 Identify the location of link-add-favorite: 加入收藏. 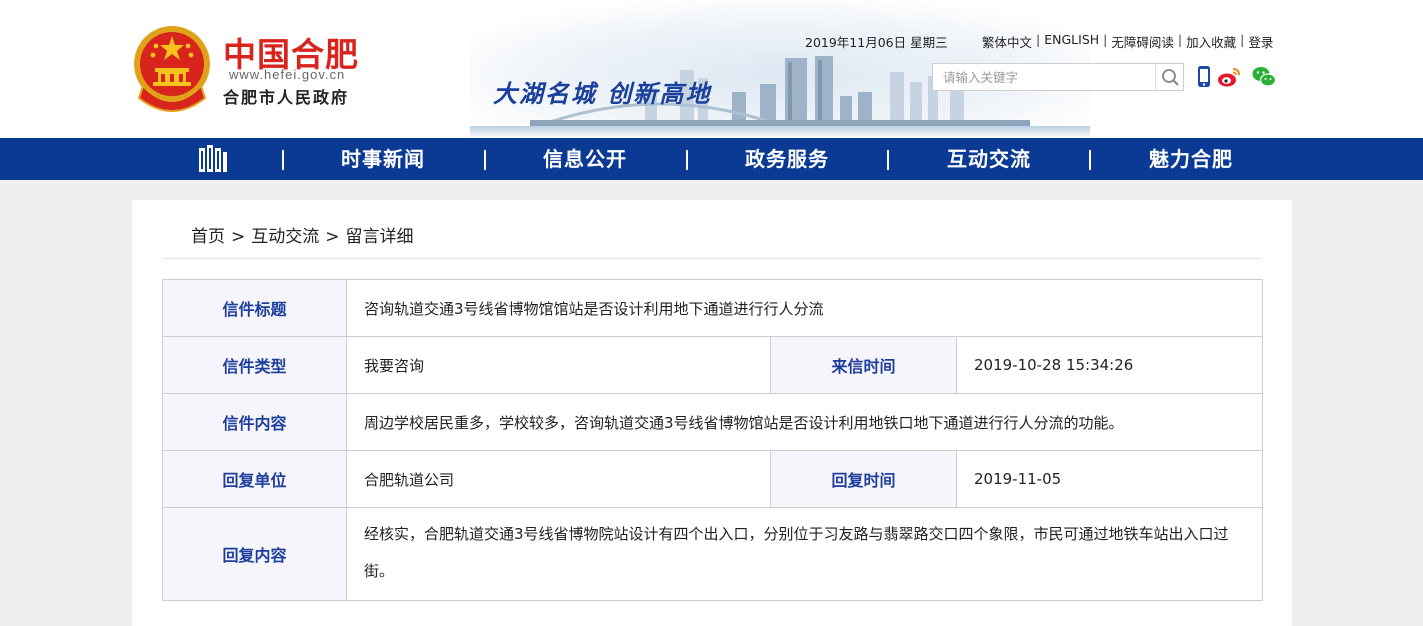
(1211, 41).